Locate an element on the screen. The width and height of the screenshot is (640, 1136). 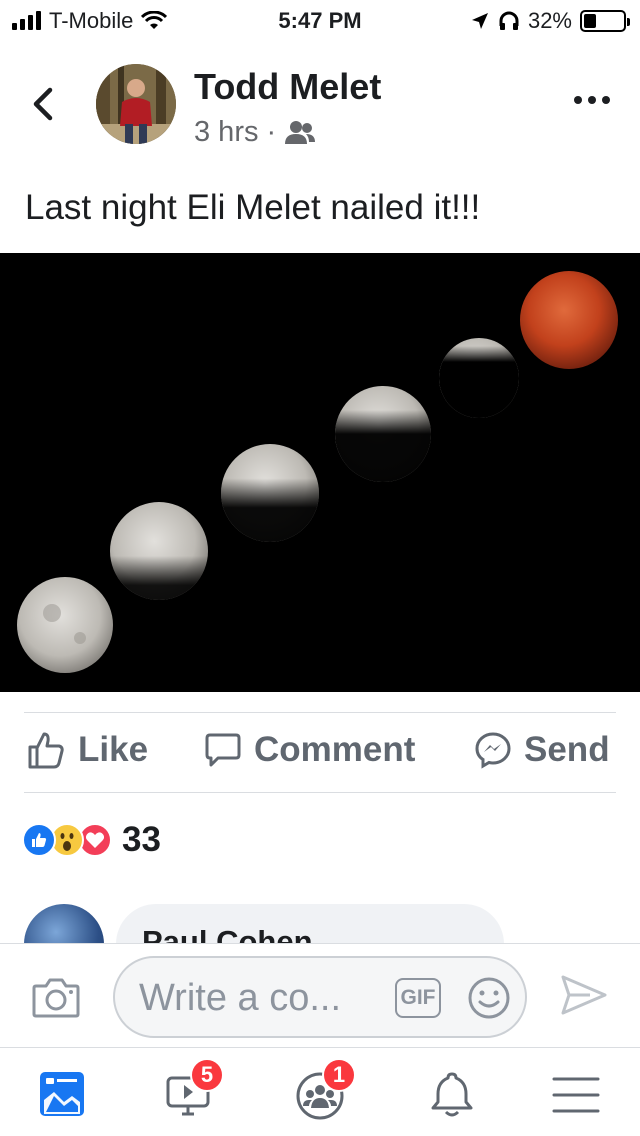
thumbs-up-icon is located at coordinates (46, 750).